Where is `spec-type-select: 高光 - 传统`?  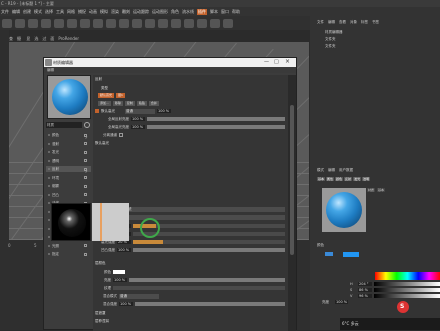 spec-type-select: 高光 - 传统 is located at coordinates (199, 209).